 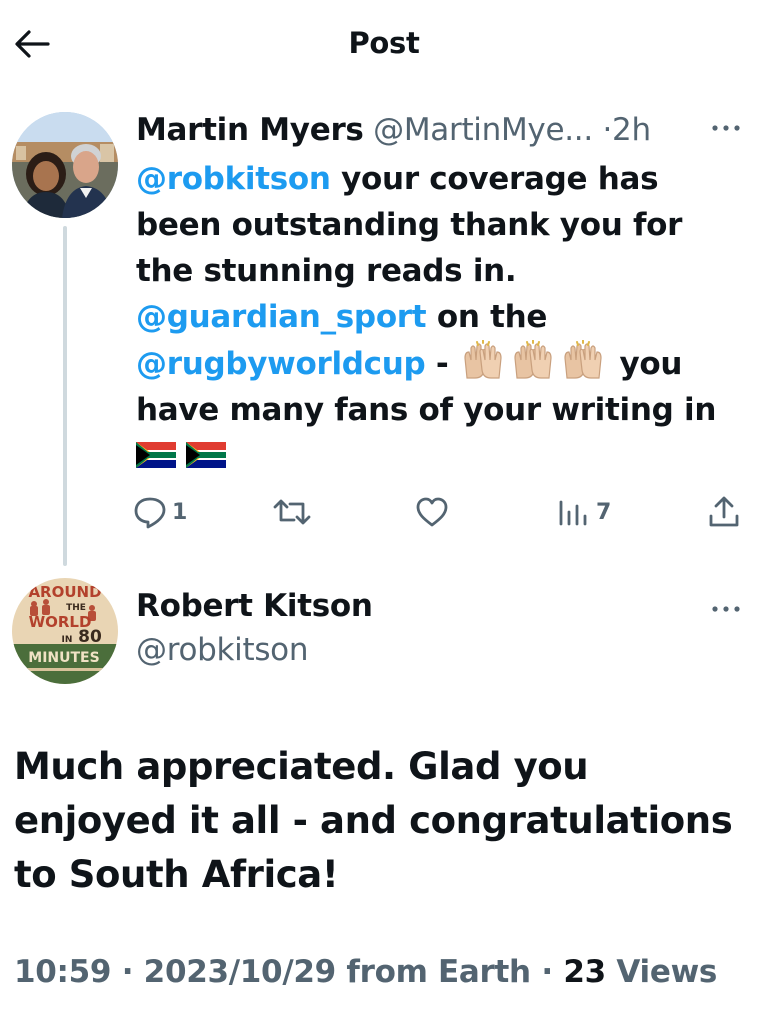 I want to click on avatar-text: 80, so click(x=90, y=637).